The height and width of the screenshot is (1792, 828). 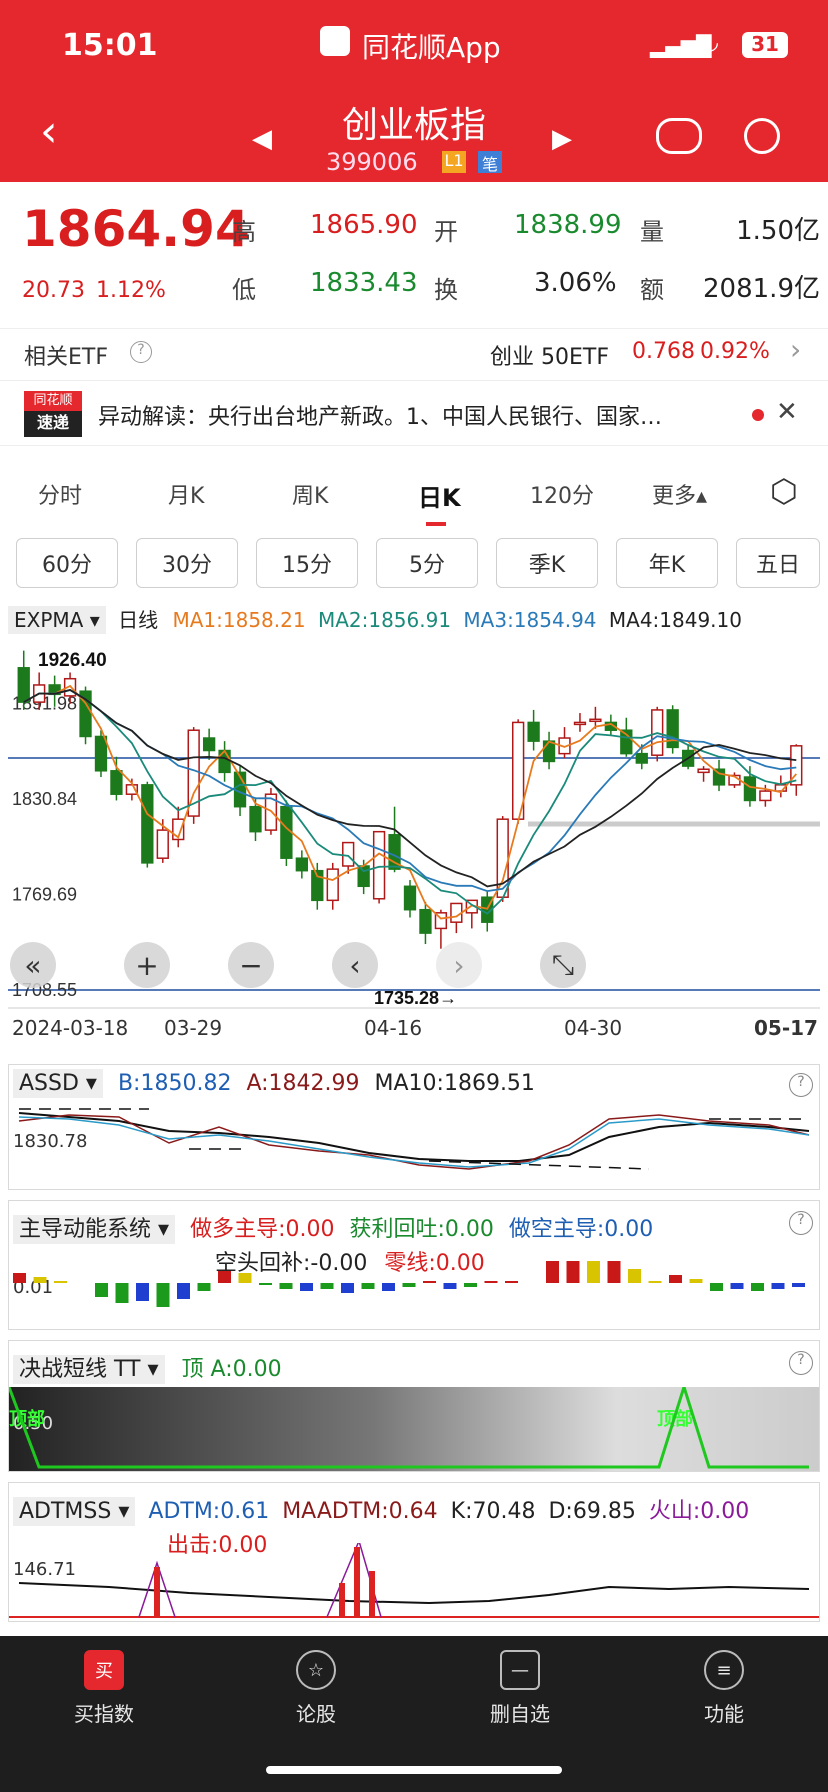 I want to click on adtm-select: ADTMSS ▾, so click(x=74, y=1511).